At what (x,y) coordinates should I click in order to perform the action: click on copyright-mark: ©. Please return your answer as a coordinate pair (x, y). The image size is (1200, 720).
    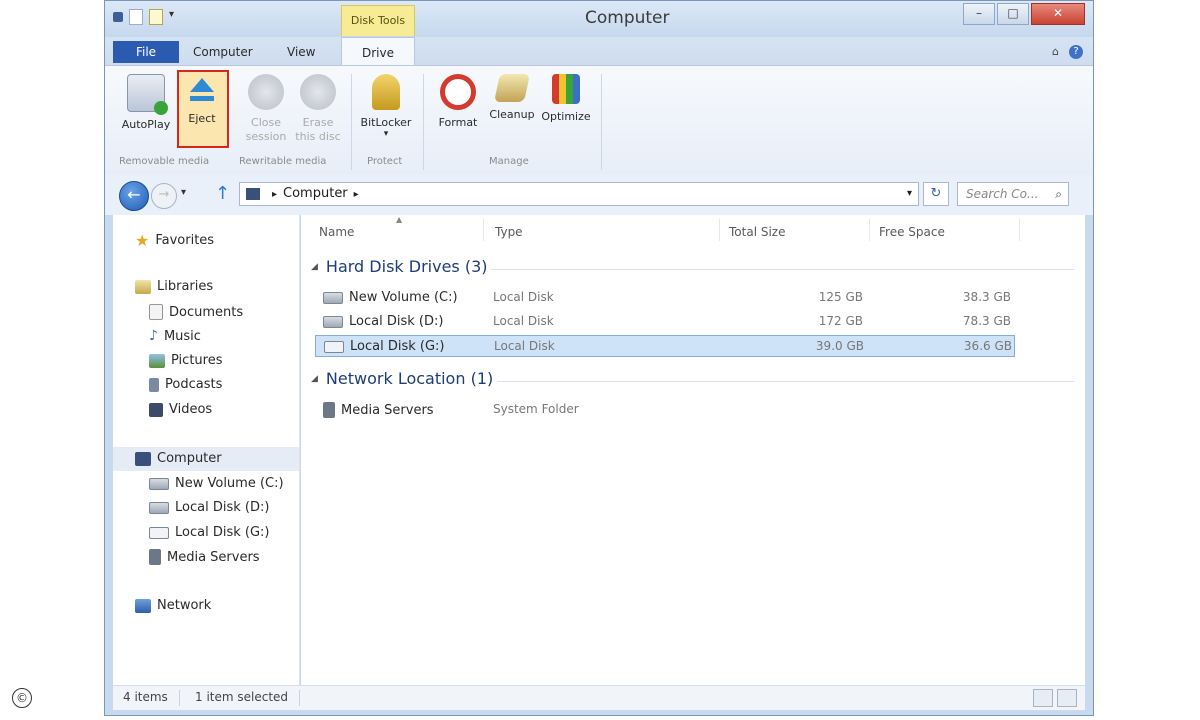
    Looking at the image, I should click on (22, 698).